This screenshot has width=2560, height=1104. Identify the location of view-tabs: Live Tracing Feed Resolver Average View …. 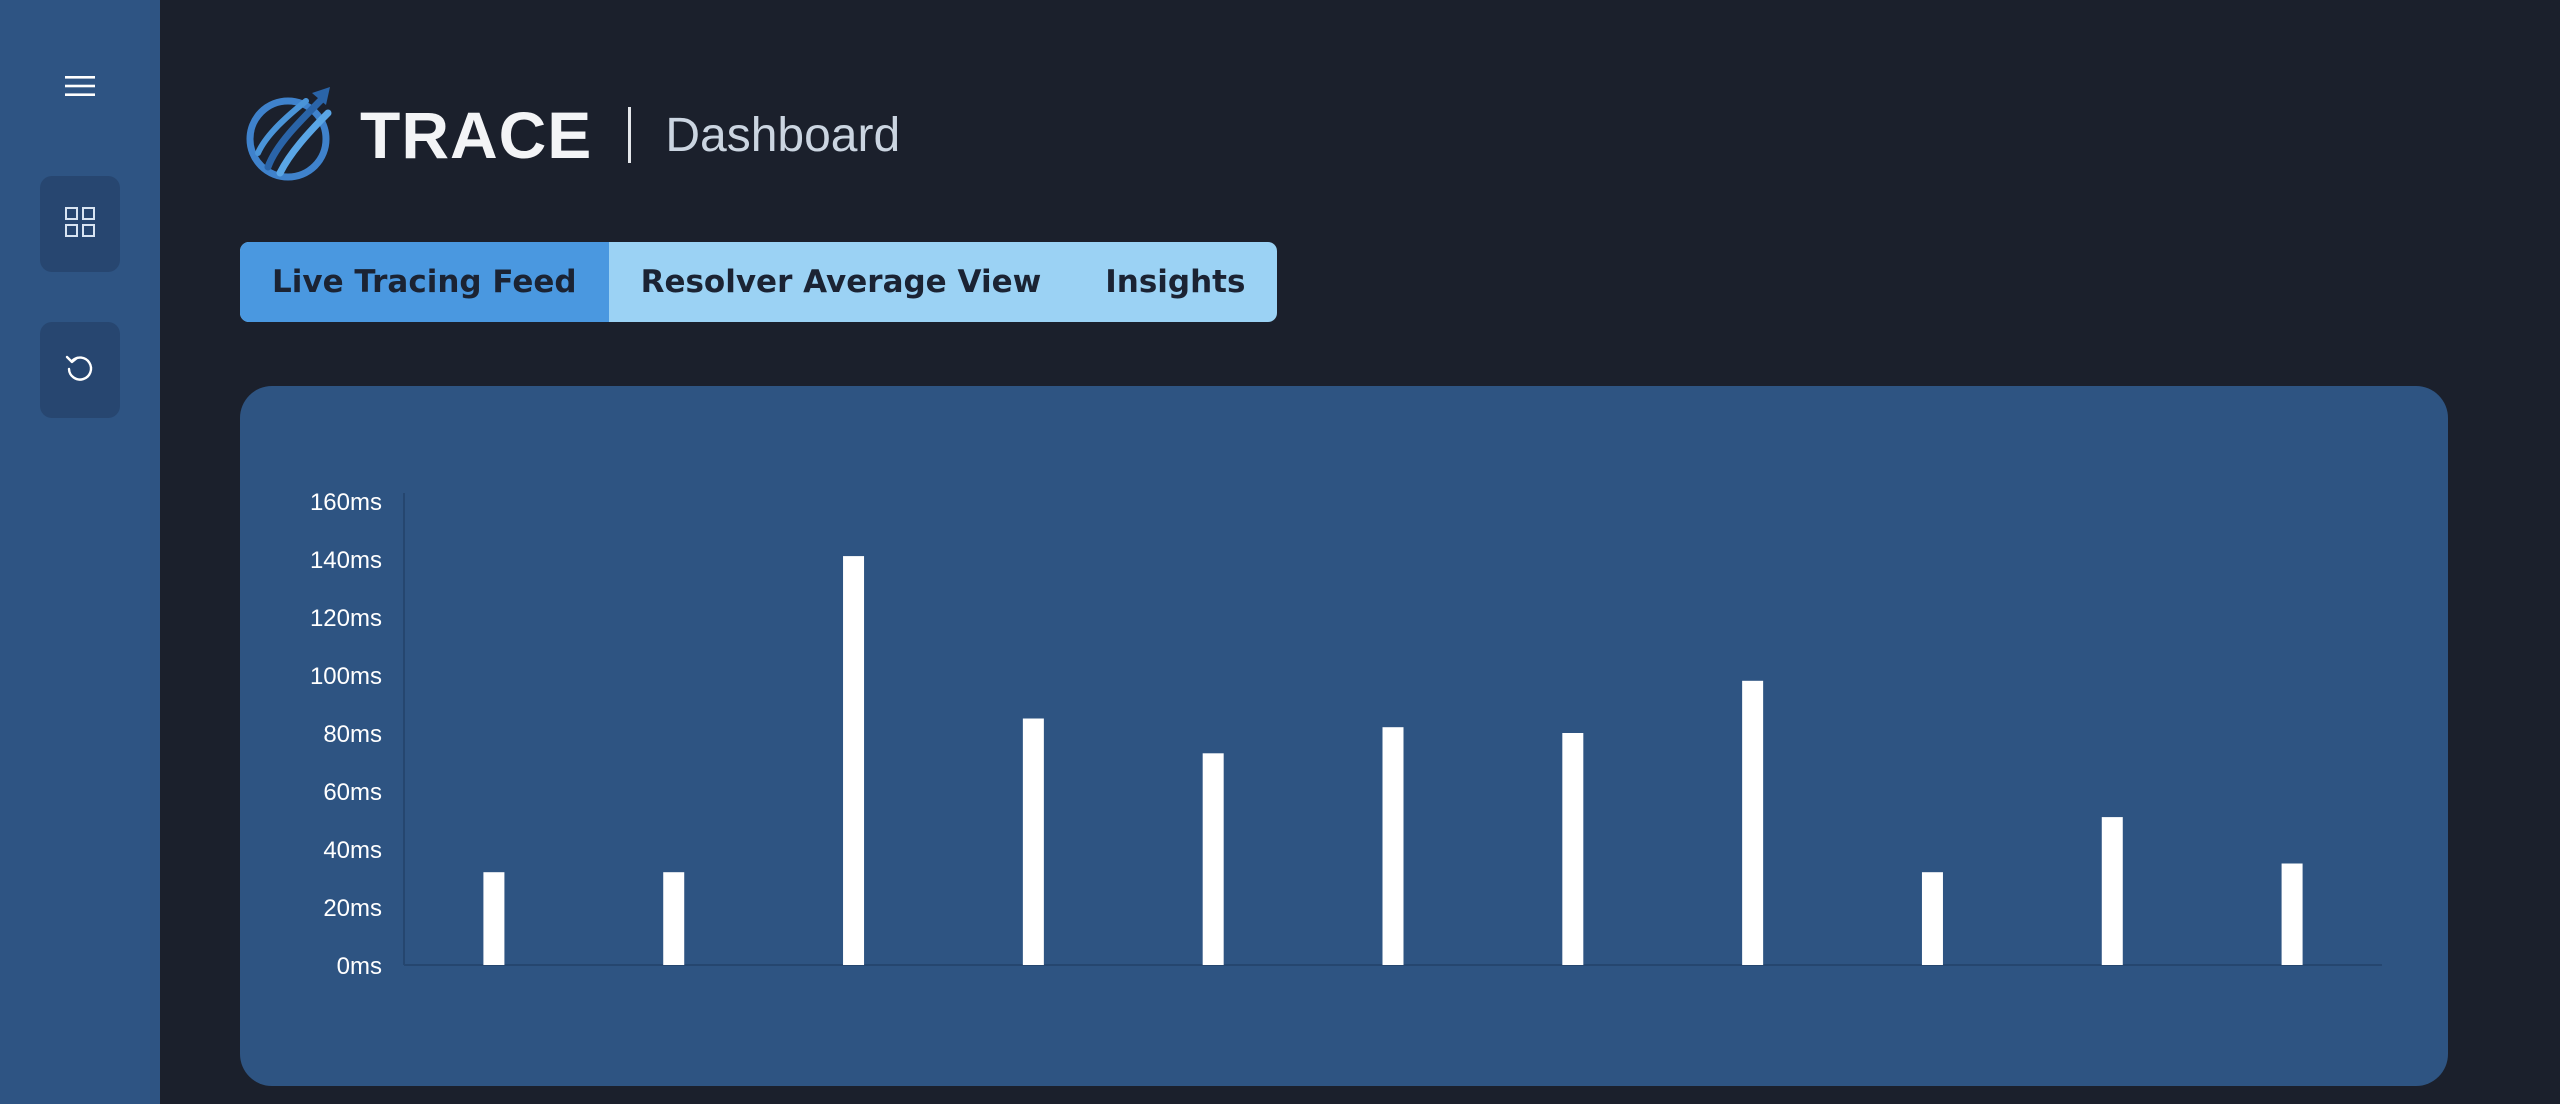
(759, 282).